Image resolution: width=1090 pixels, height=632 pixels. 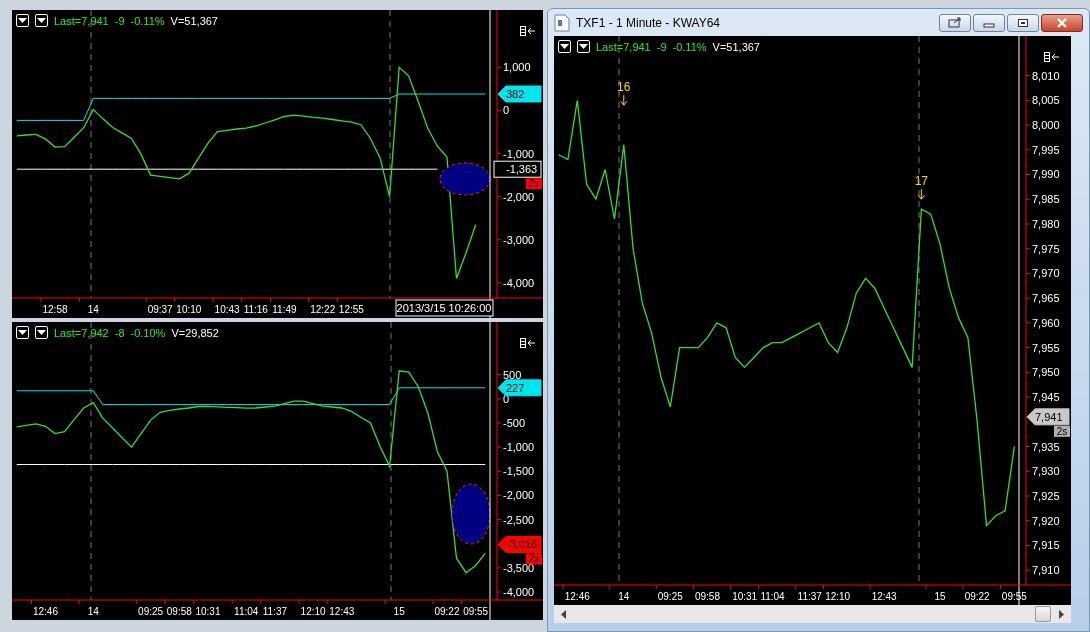 What do you see at coordinates (81, 332) in the screenshot?
I see `last-price: Last=7,942` at bounding box center [81, 332].